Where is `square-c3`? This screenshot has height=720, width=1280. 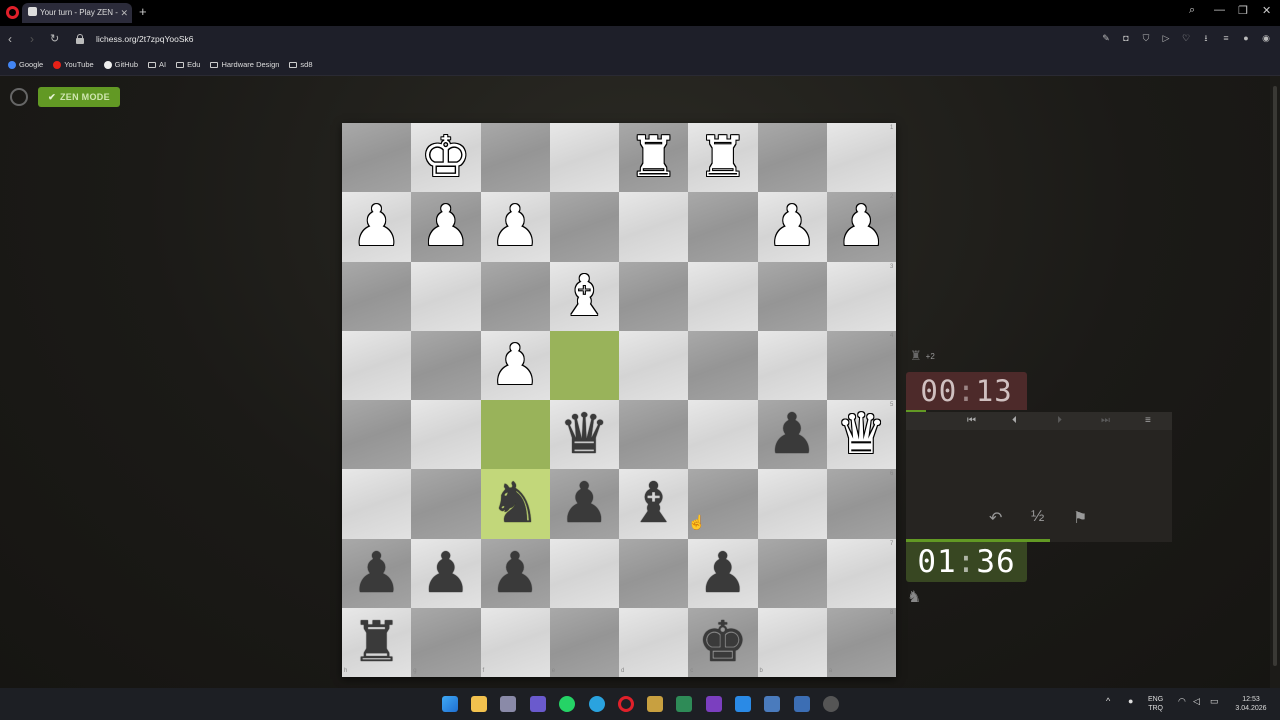
square-c3 is located at coordinates (723, 296).